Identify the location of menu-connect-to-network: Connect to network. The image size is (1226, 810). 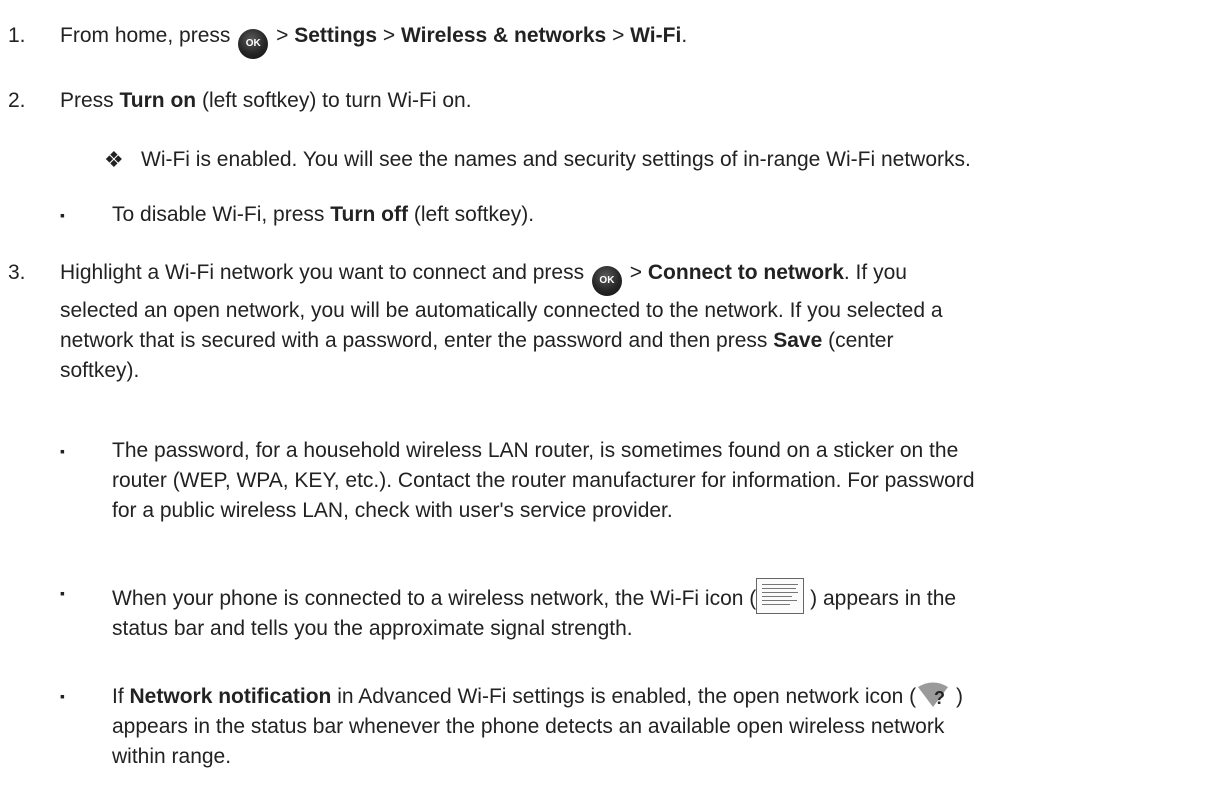
(745, 272).